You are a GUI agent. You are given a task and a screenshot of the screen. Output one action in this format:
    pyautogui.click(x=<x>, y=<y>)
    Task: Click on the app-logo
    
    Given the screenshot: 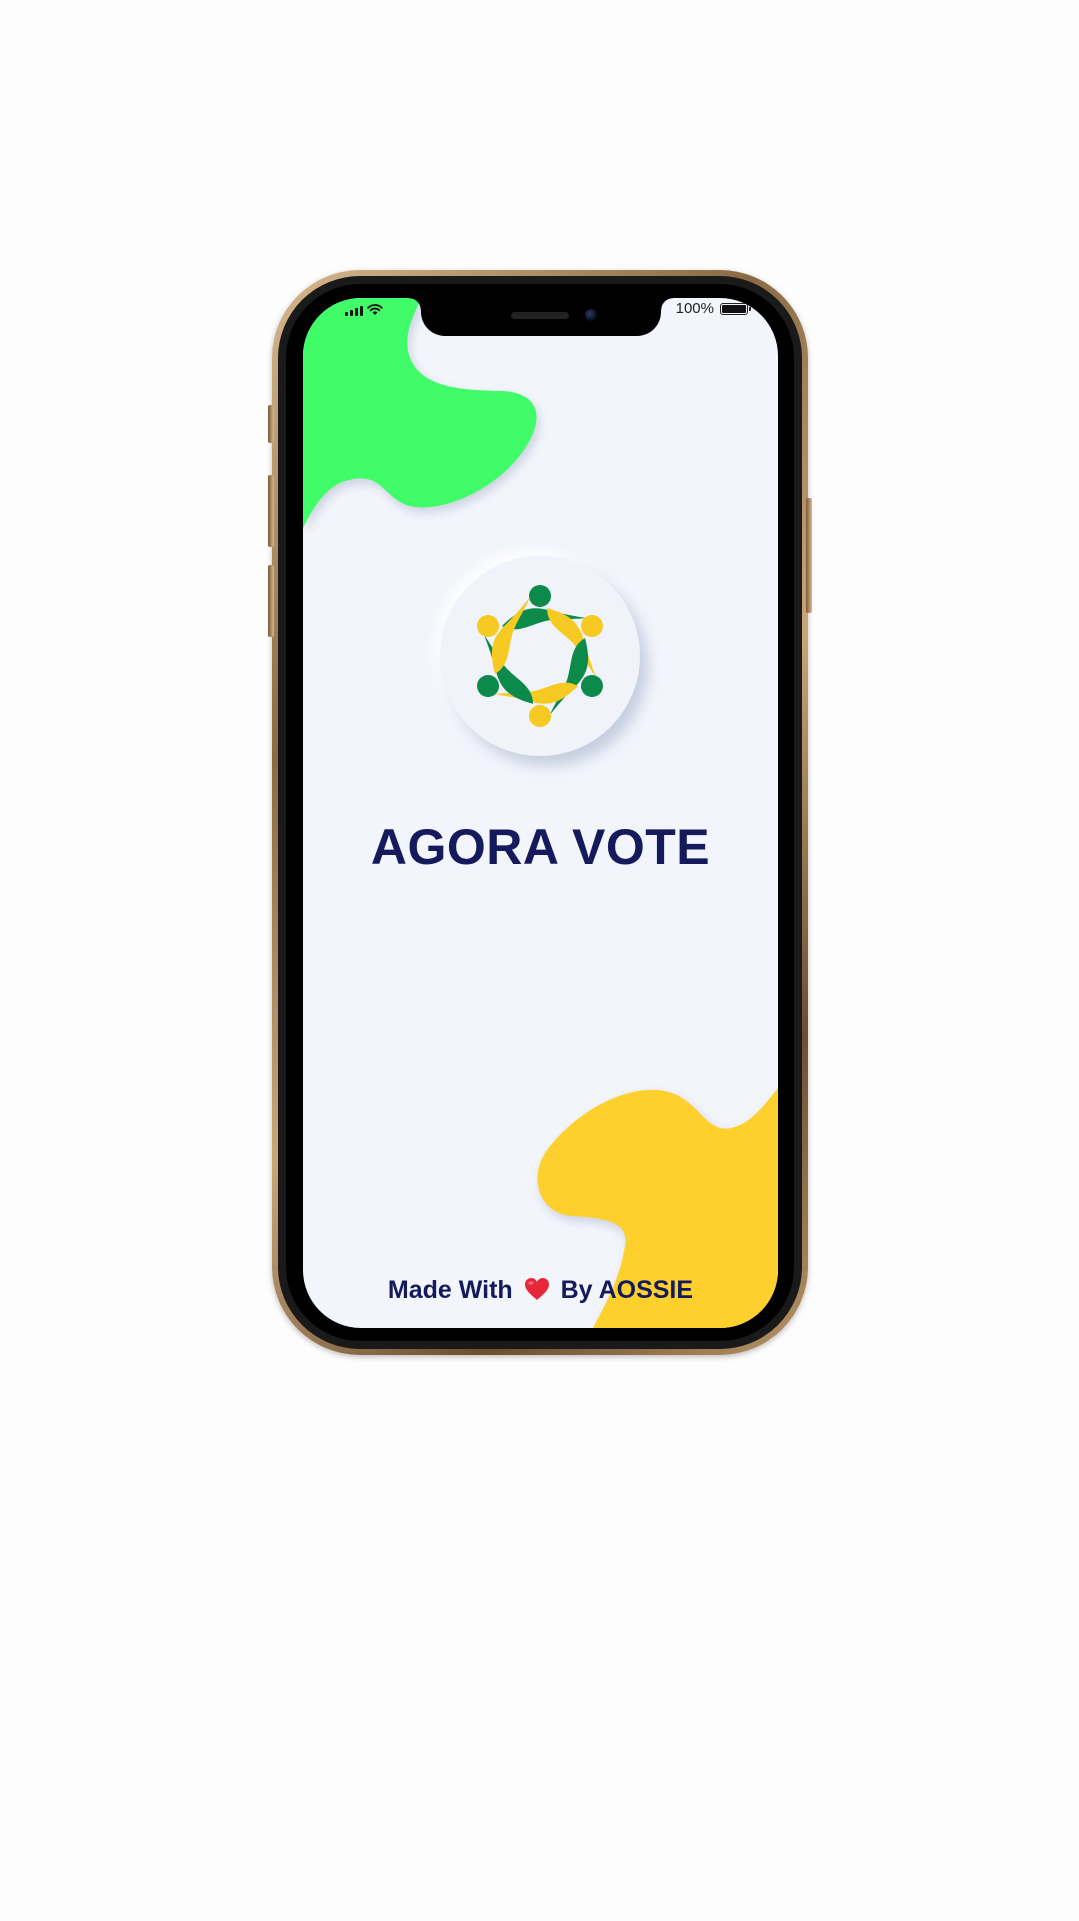 What is the action you would take?
    pyautogui.click(x=540, y=656)
    